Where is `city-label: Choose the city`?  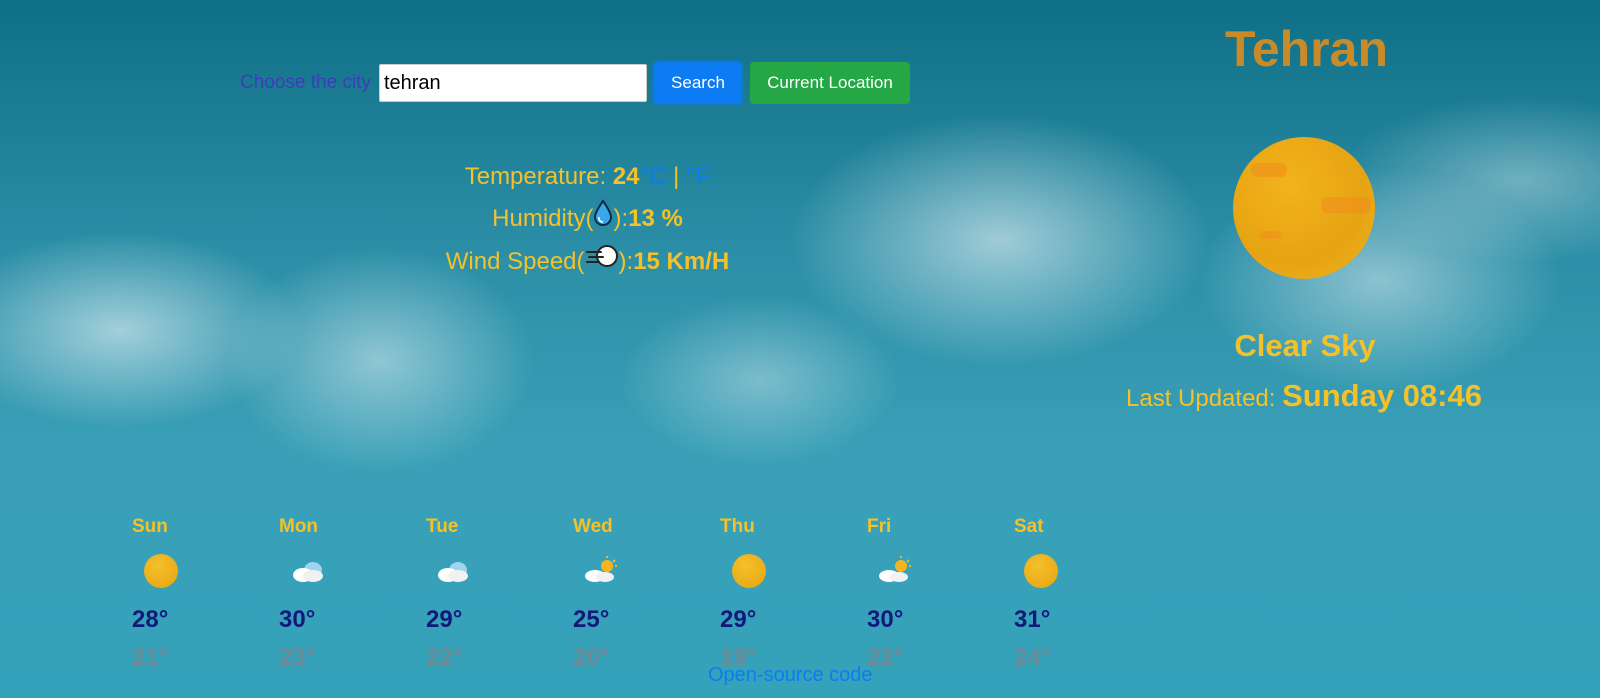 city-label: Choose the city is located at coordinates (305, 82).